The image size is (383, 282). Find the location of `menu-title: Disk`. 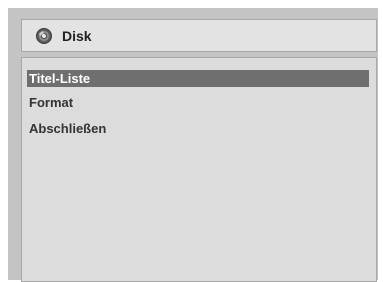

menu-title: Disk is located at coordinates (77, 36).